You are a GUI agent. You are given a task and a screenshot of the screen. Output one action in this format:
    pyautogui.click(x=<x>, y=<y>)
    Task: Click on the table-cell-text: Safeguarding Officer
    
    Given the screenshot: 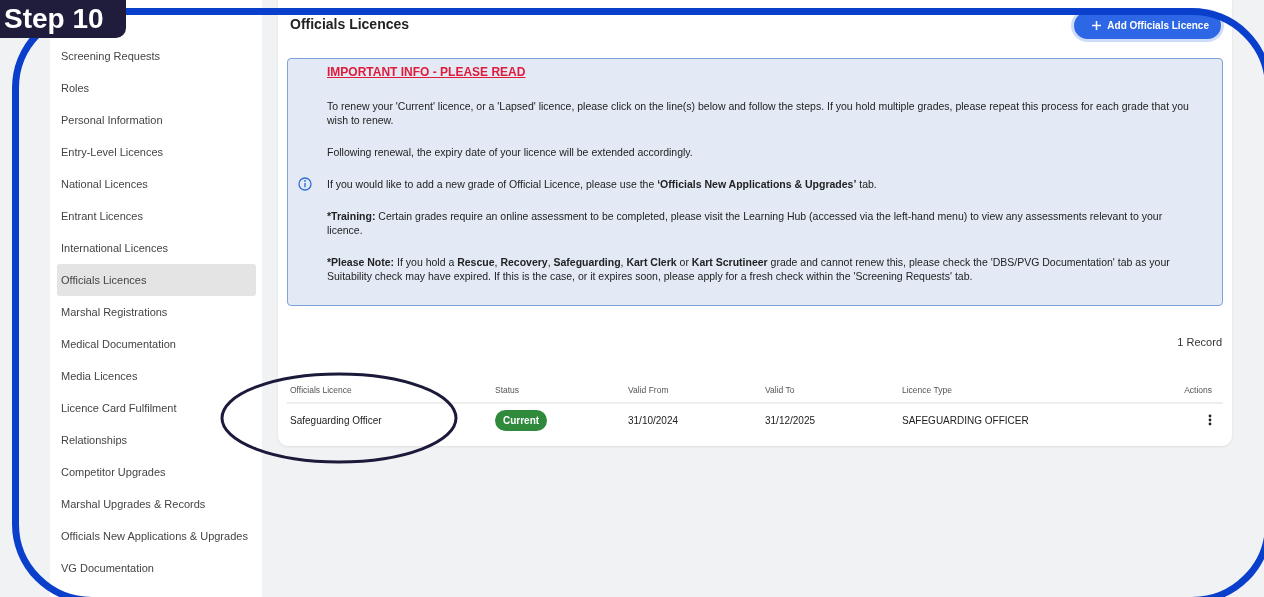 What is the action you would take?
    pyautogui.click(x=336, y=420)
    